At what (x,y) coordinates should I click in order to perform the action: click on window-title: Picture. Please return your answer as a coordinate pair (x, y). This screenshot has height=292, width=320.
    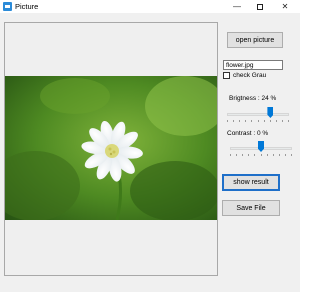
    Looking at the image, I should click on (27, 6).